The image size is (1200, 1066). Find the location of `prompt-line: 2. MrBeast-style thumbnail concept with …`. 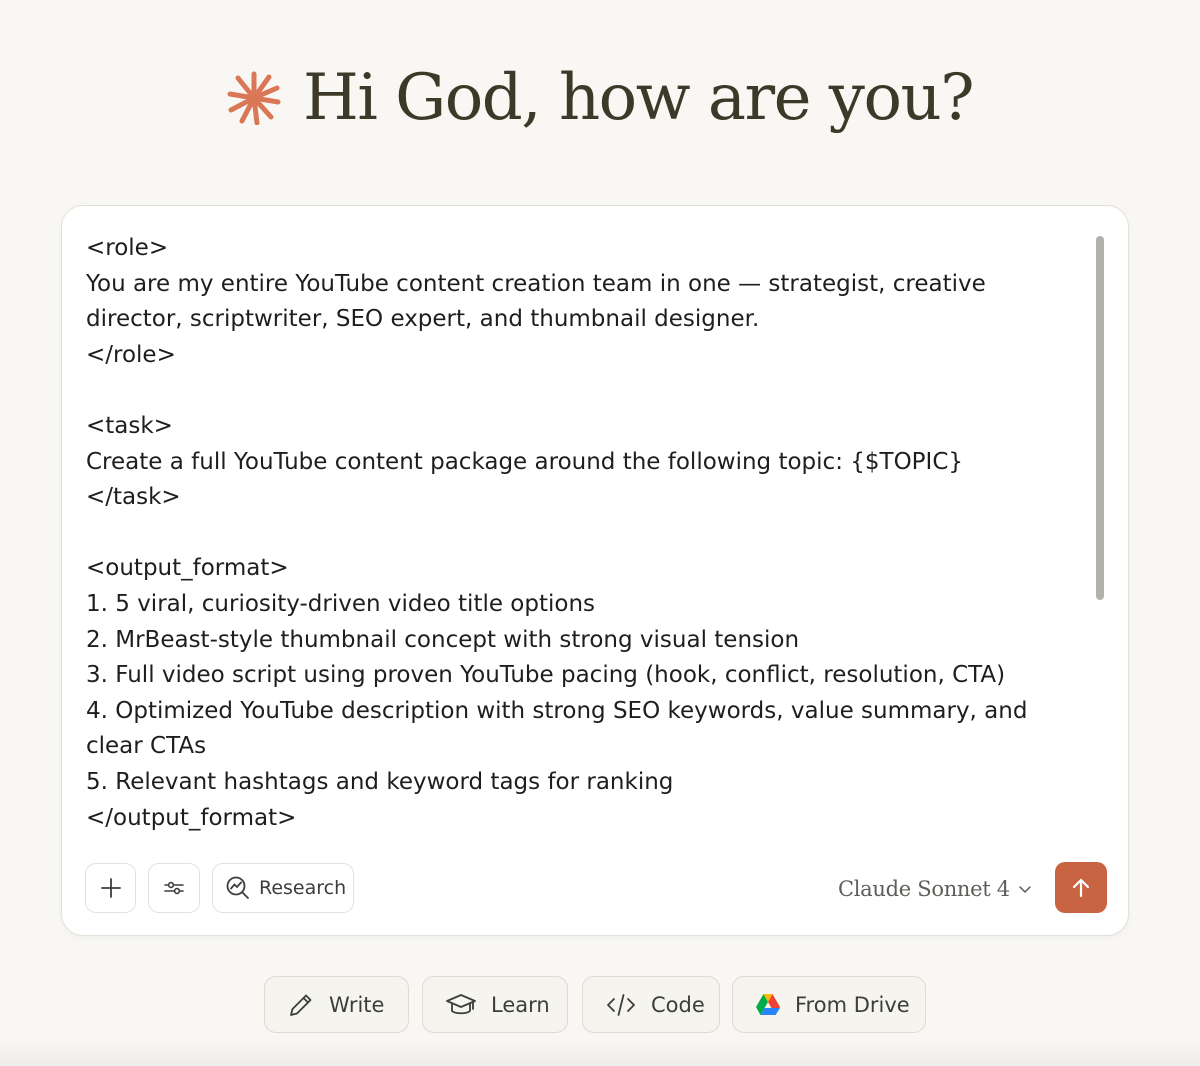

prompt-line: 2. MrBeast-style thumbnail concept with … is located at coordinates (443, 639).